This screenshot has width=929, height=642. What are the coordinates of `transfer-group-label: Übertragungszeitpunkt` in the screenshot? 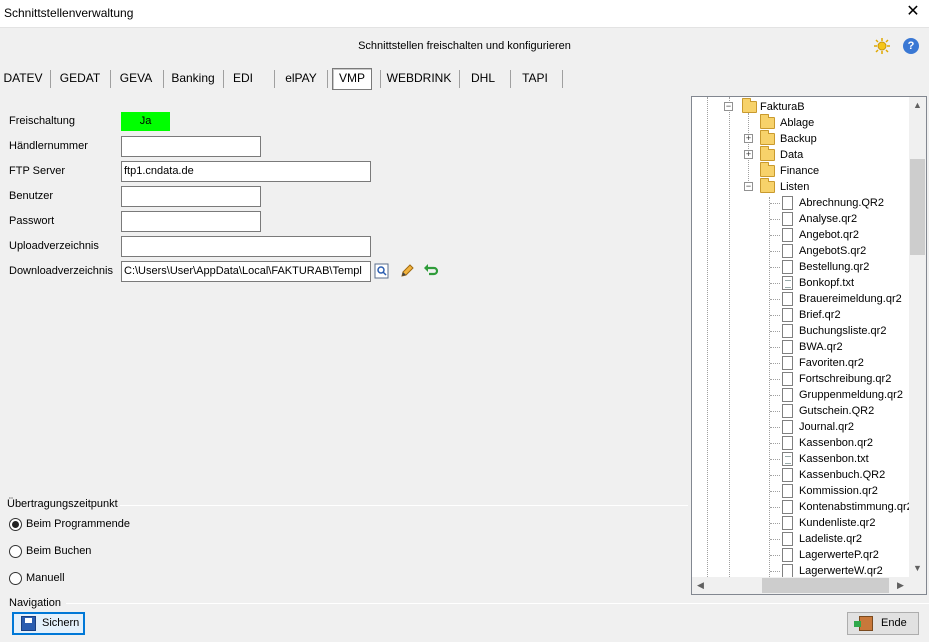 It's located at (62, 504).